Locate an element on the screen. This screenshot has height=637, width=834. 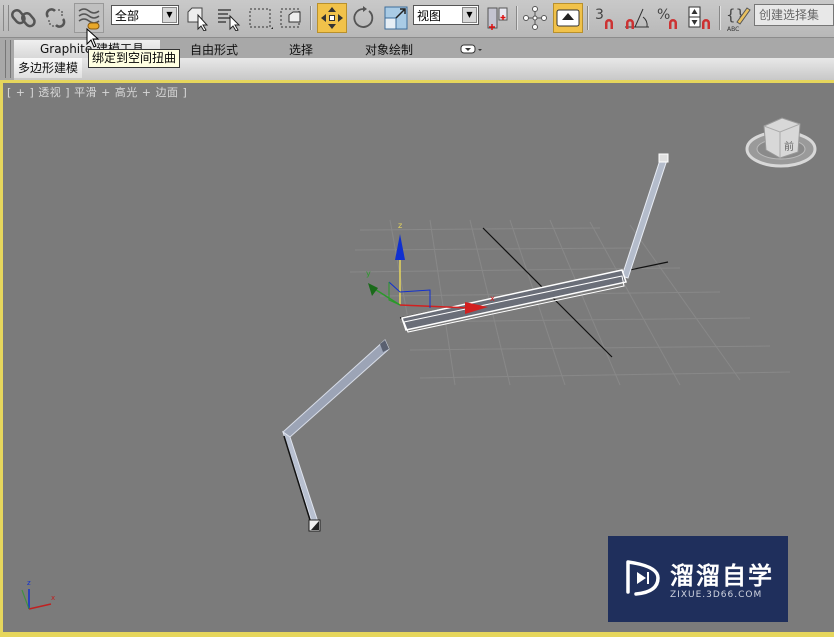
edit-named-selection-sets-button: {} ABC is located at coordinates (738, 18).